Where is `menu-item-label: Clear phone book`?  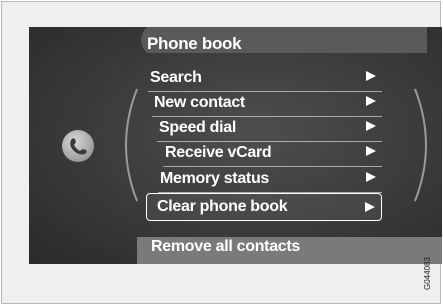
menu-item-label: Clear phone book is located at coordinates (222, 206).